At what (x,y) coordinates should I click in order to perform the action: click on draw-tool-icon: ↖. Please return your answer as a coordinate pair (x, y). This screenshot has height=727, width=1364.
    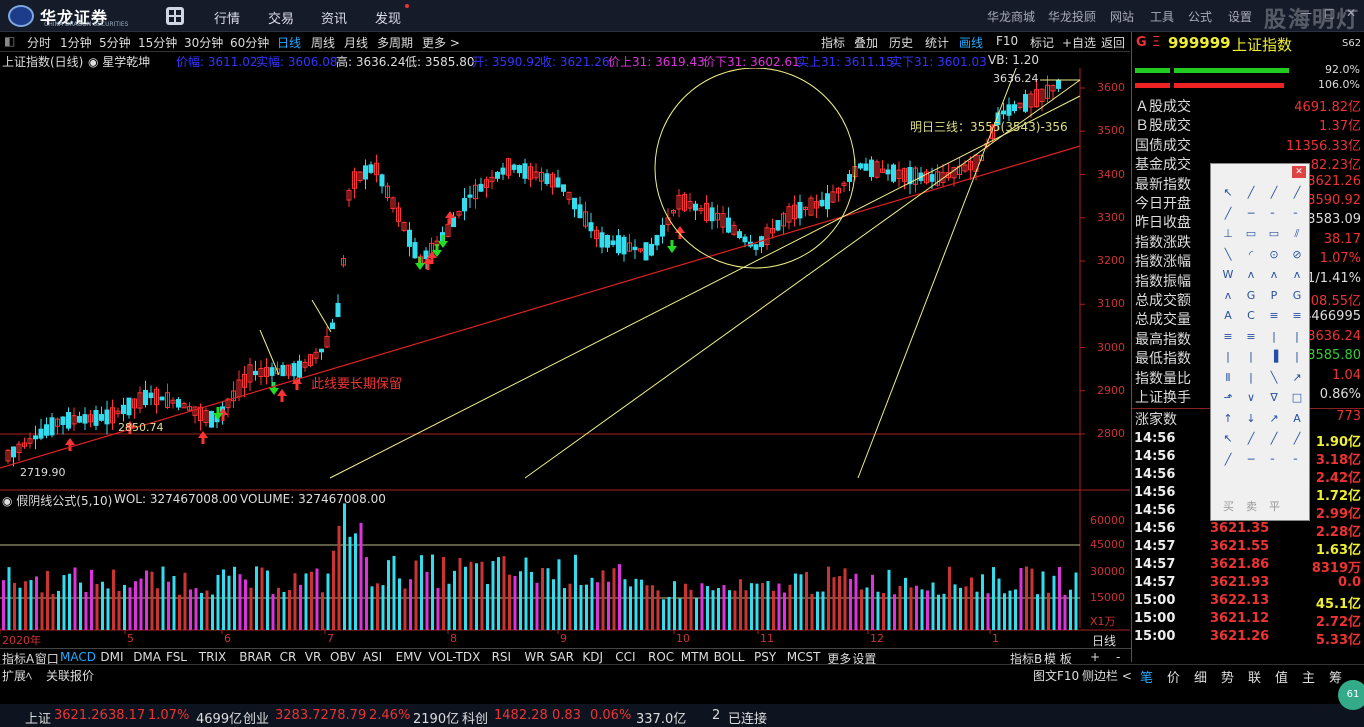
    Looking at the image, I should click on (1228, 440).